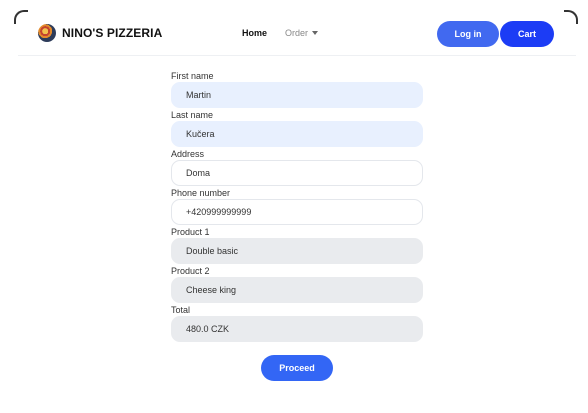  Describe the element at coordinates (297, 173) in the screenshot. I see `address-field: Doma` at that location.